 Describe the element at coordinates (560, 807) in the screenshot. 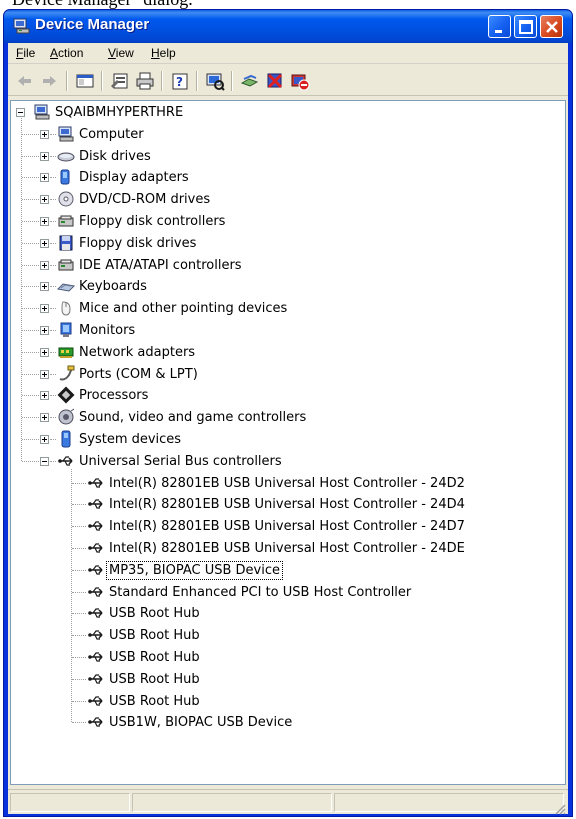

I see `resize-grip-icon` at that location.